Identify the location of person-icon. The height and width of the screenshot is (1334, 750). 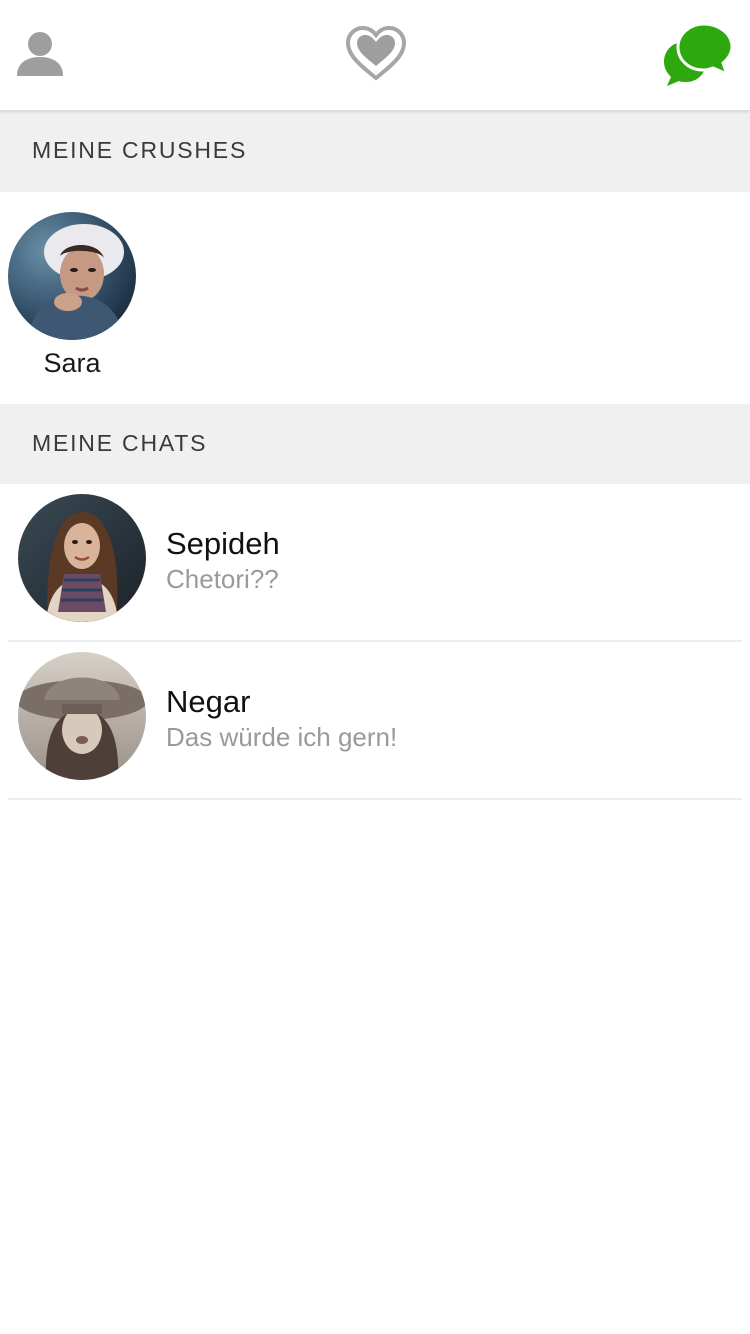
(40, 54).